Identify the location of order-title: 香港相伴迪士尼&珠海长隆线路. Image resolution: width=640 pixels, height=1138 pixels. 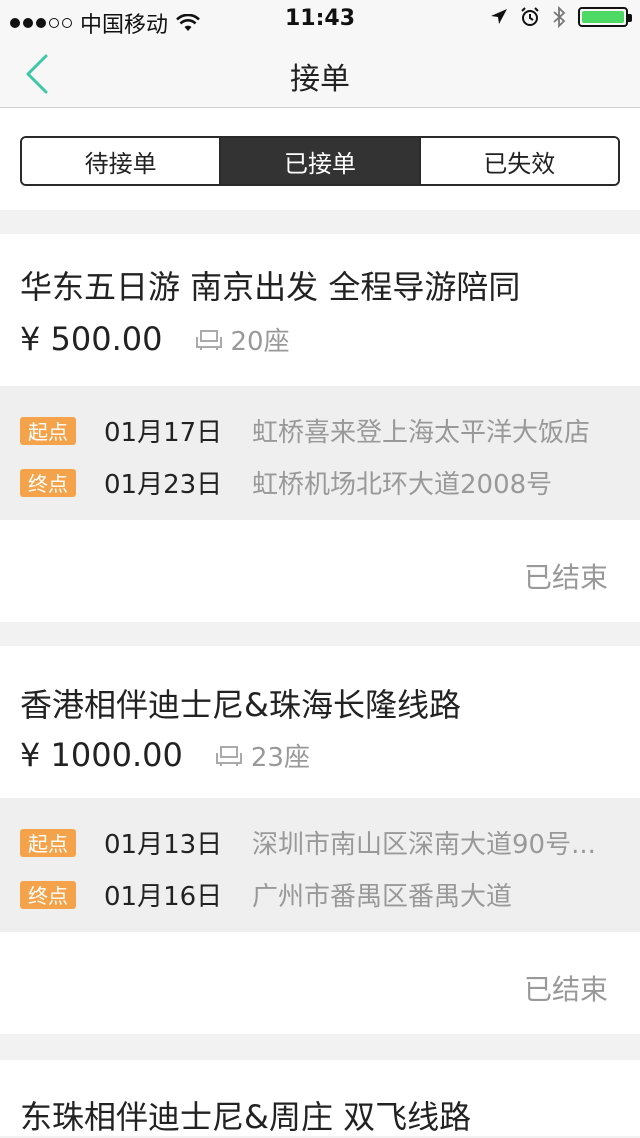
(240, 705).